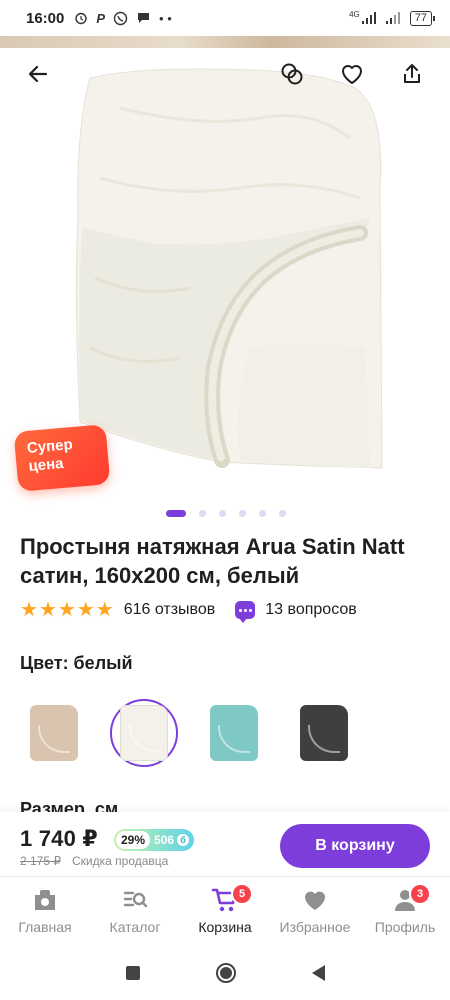  Describe the element at coordinates (354, 14) in the screenshot. I see `network-type: 4G` at that location.